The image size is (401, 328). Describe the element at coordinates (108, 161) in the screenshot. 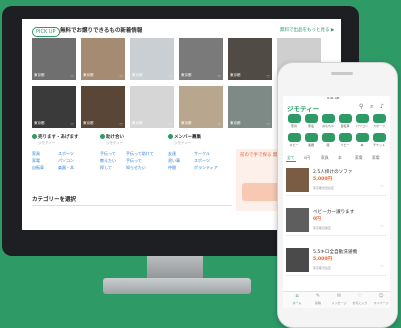

I see `category-link: 教えたい` at that location.